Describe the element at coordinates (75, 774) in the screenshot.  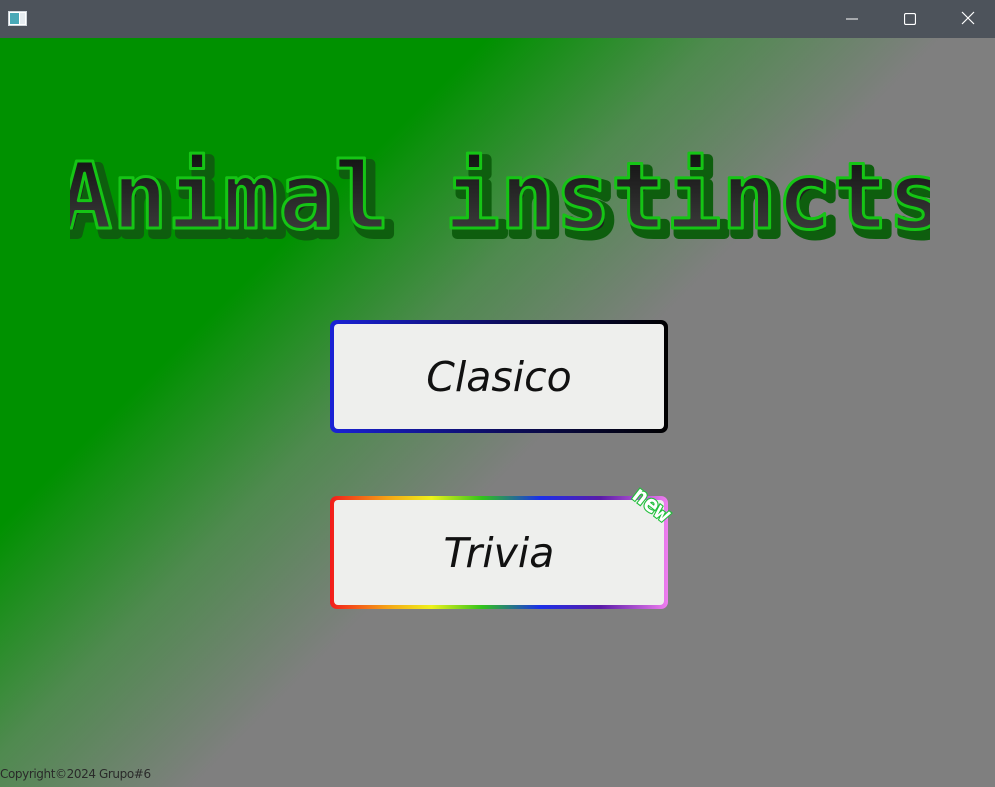
I see `copyright-text: Copyright©2024 Grupo#6` at that location.